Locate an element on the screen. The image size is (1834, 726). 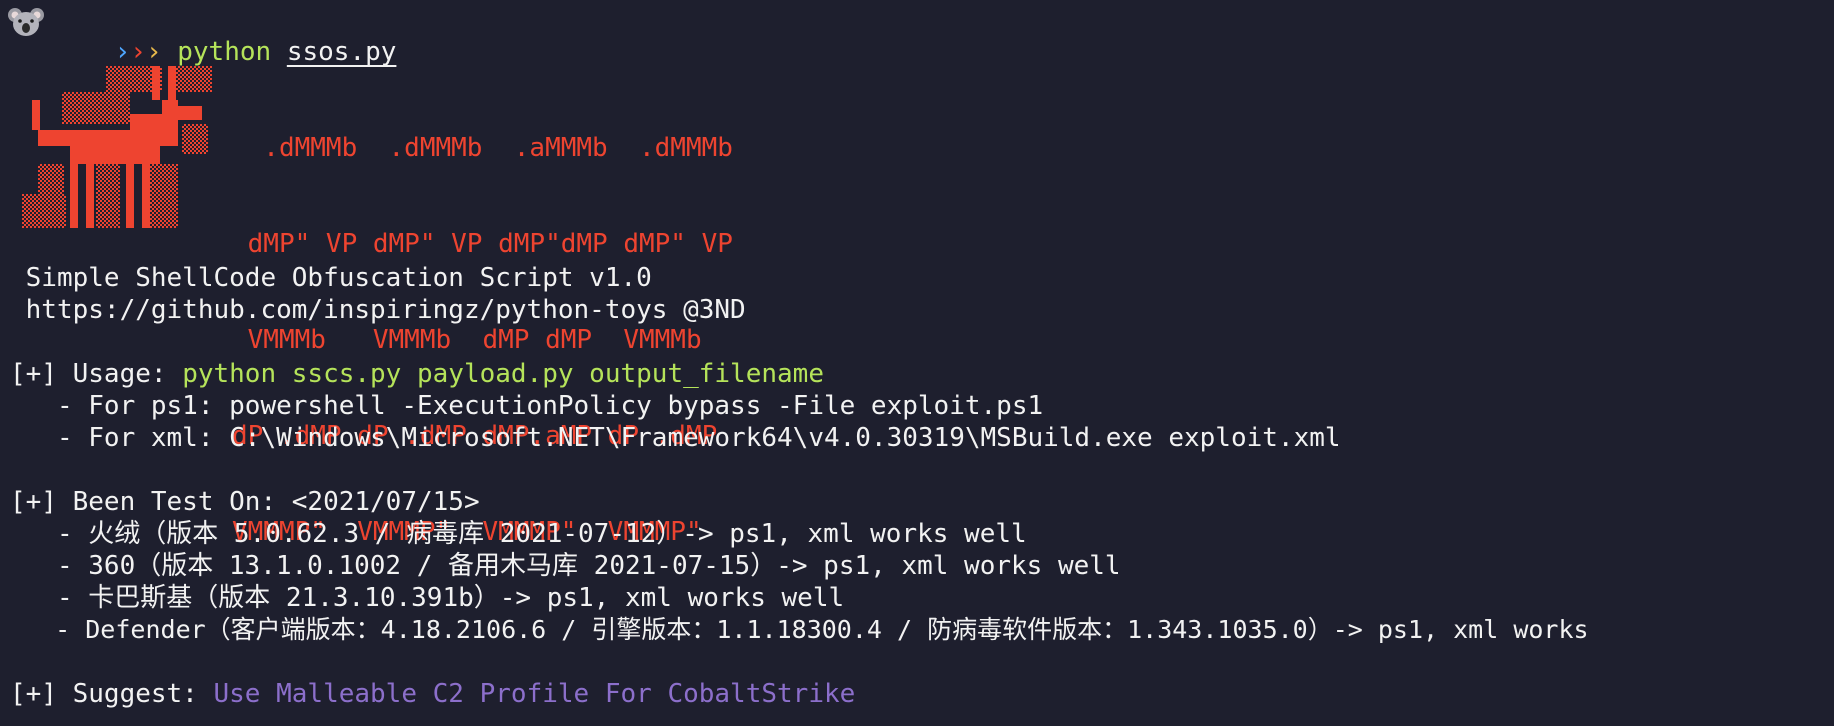
prompt-file: ssos.py is located at coordinates (341, 52).